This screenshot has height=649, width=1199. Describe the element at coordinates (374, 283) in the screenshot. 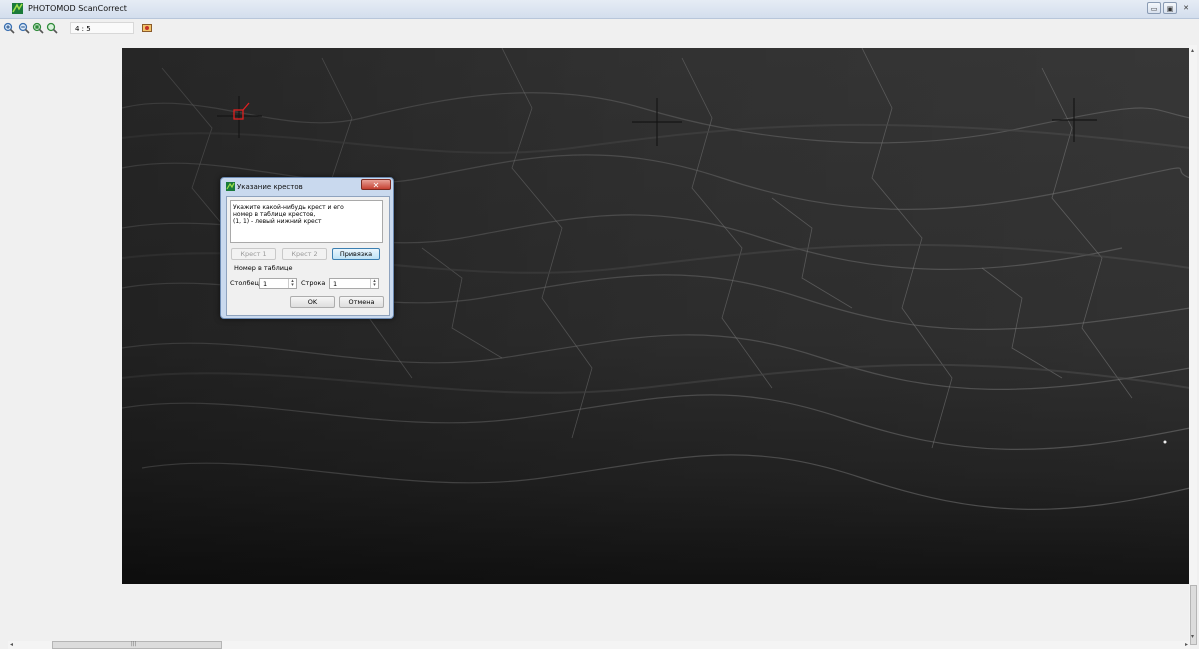

I see `row-spin-arrows-icon: ▴ ▾` at that location.